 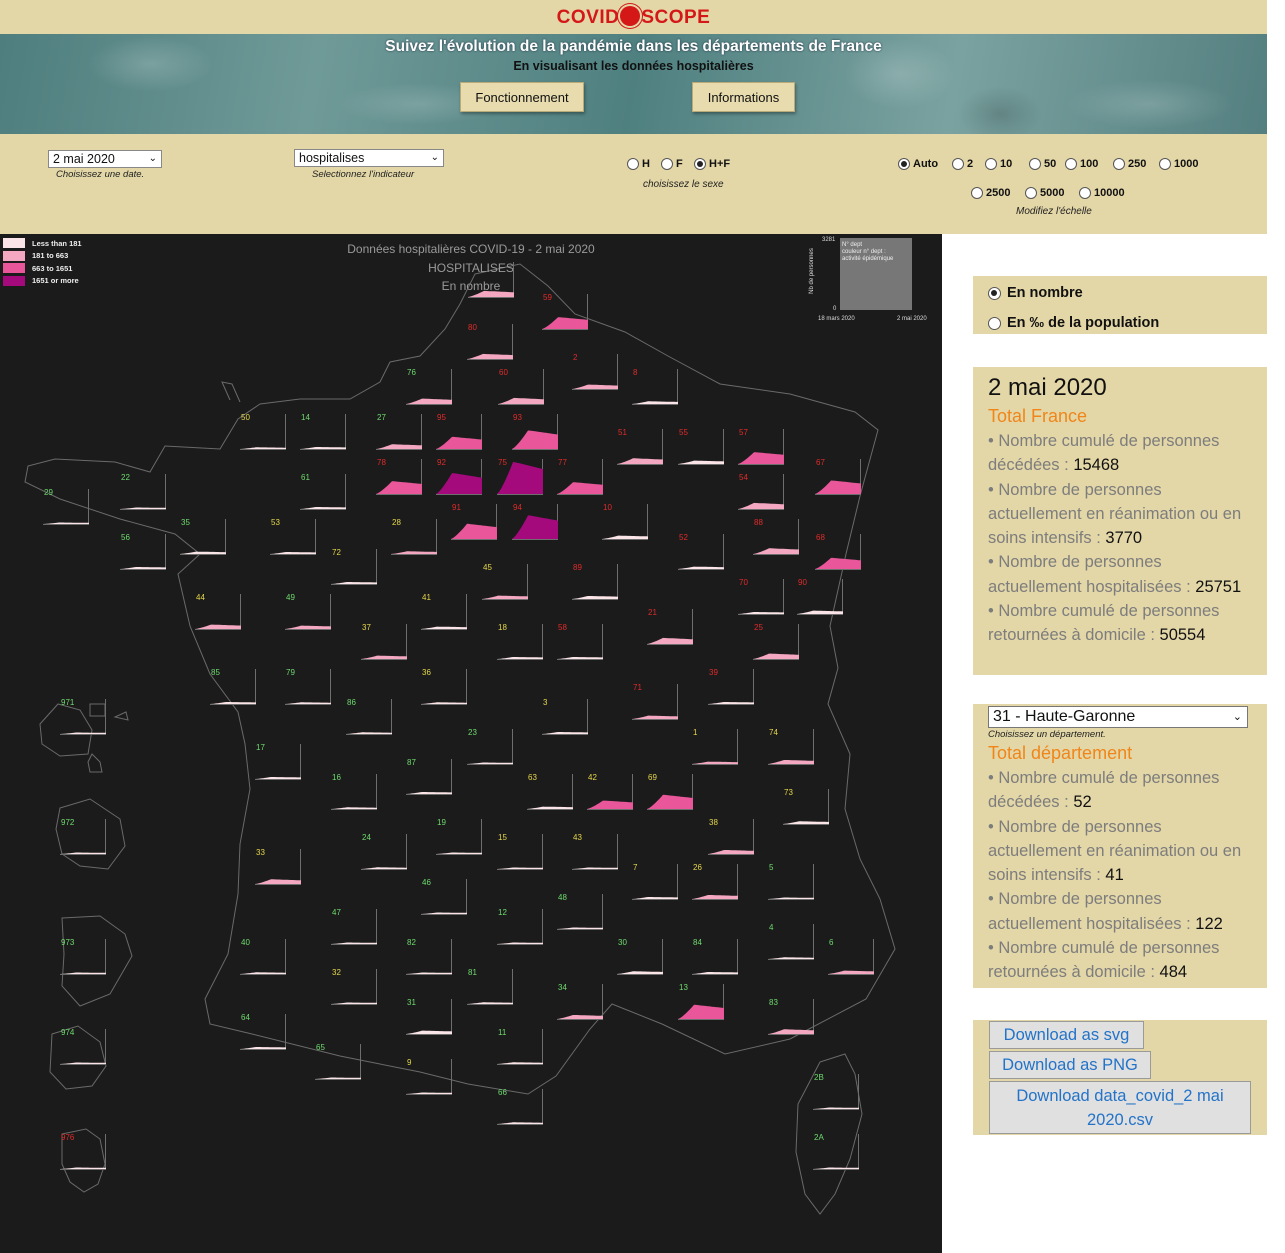 What do you see at coordinates (474, 521) in the screenshot?
I see `dept-chart-91: 91` at bounding box center [474, 521].